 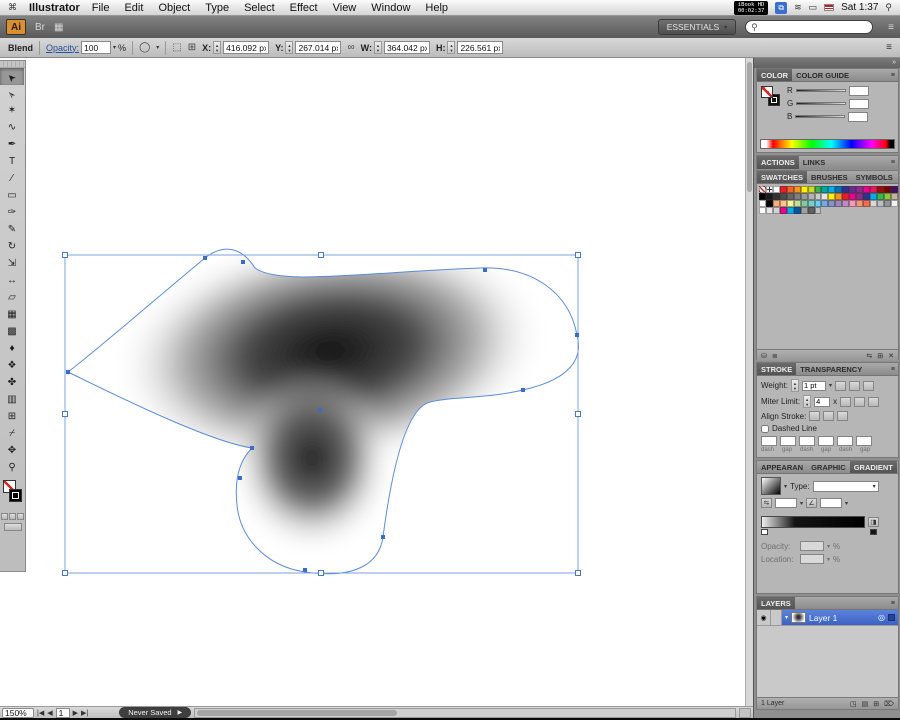 I want to click on tab-color-guide: COLOR GUIDE, so click(x=822, y=75).